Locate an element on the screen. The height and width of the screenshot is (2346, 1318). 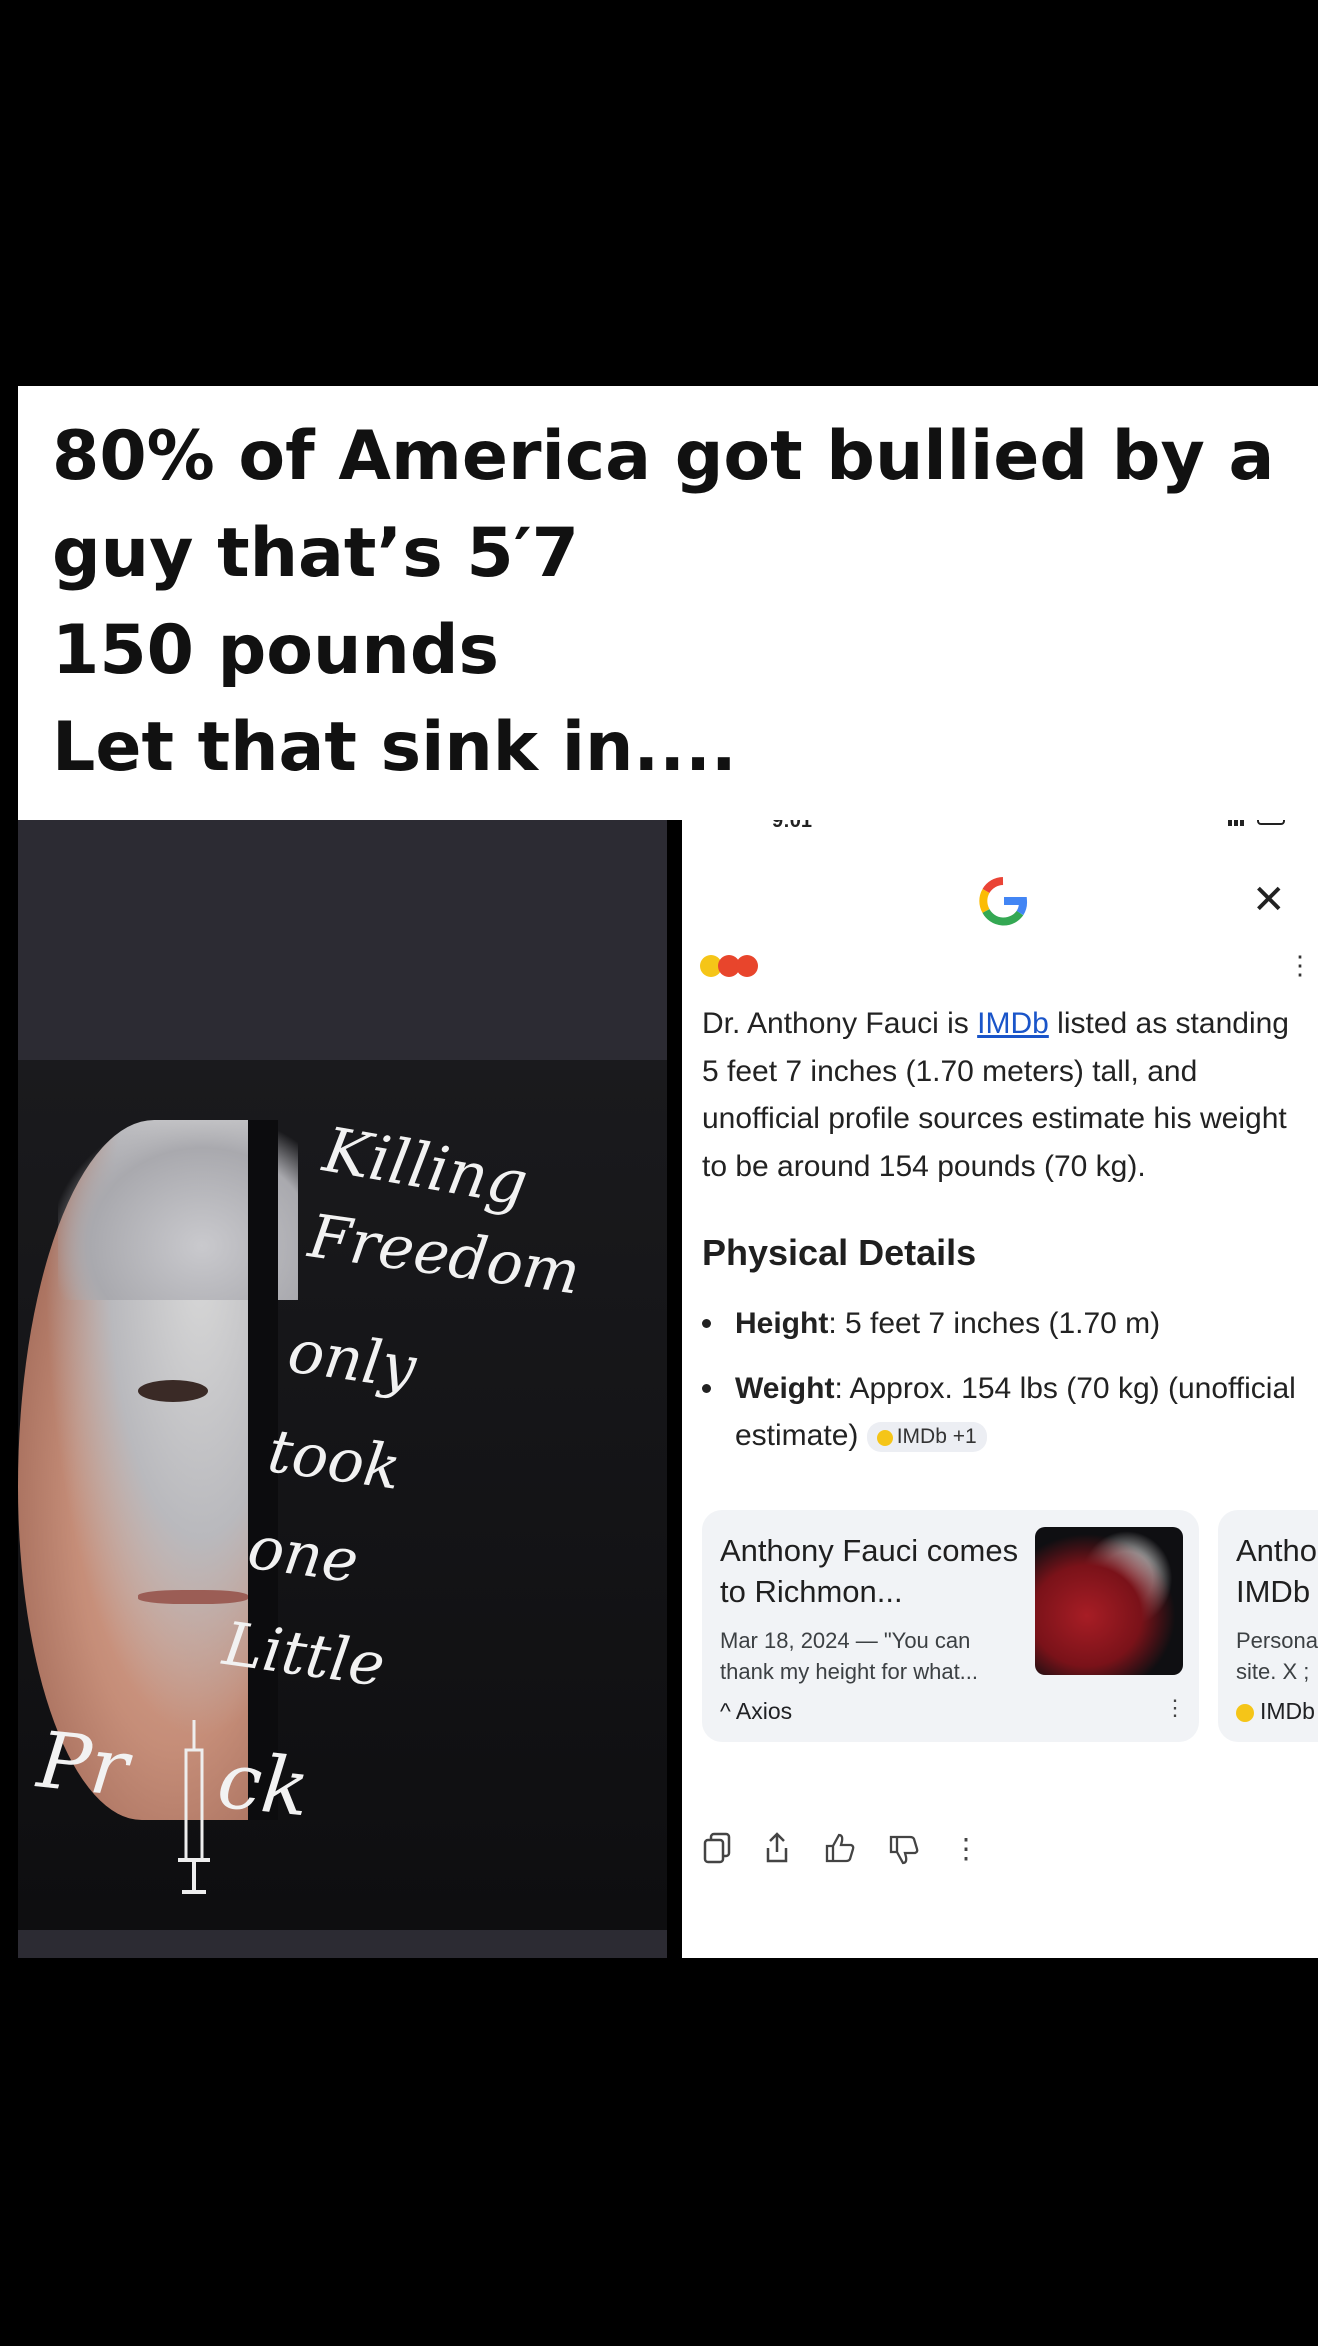
shirt-word-ck: ck is located at coordinates (263, 1785).